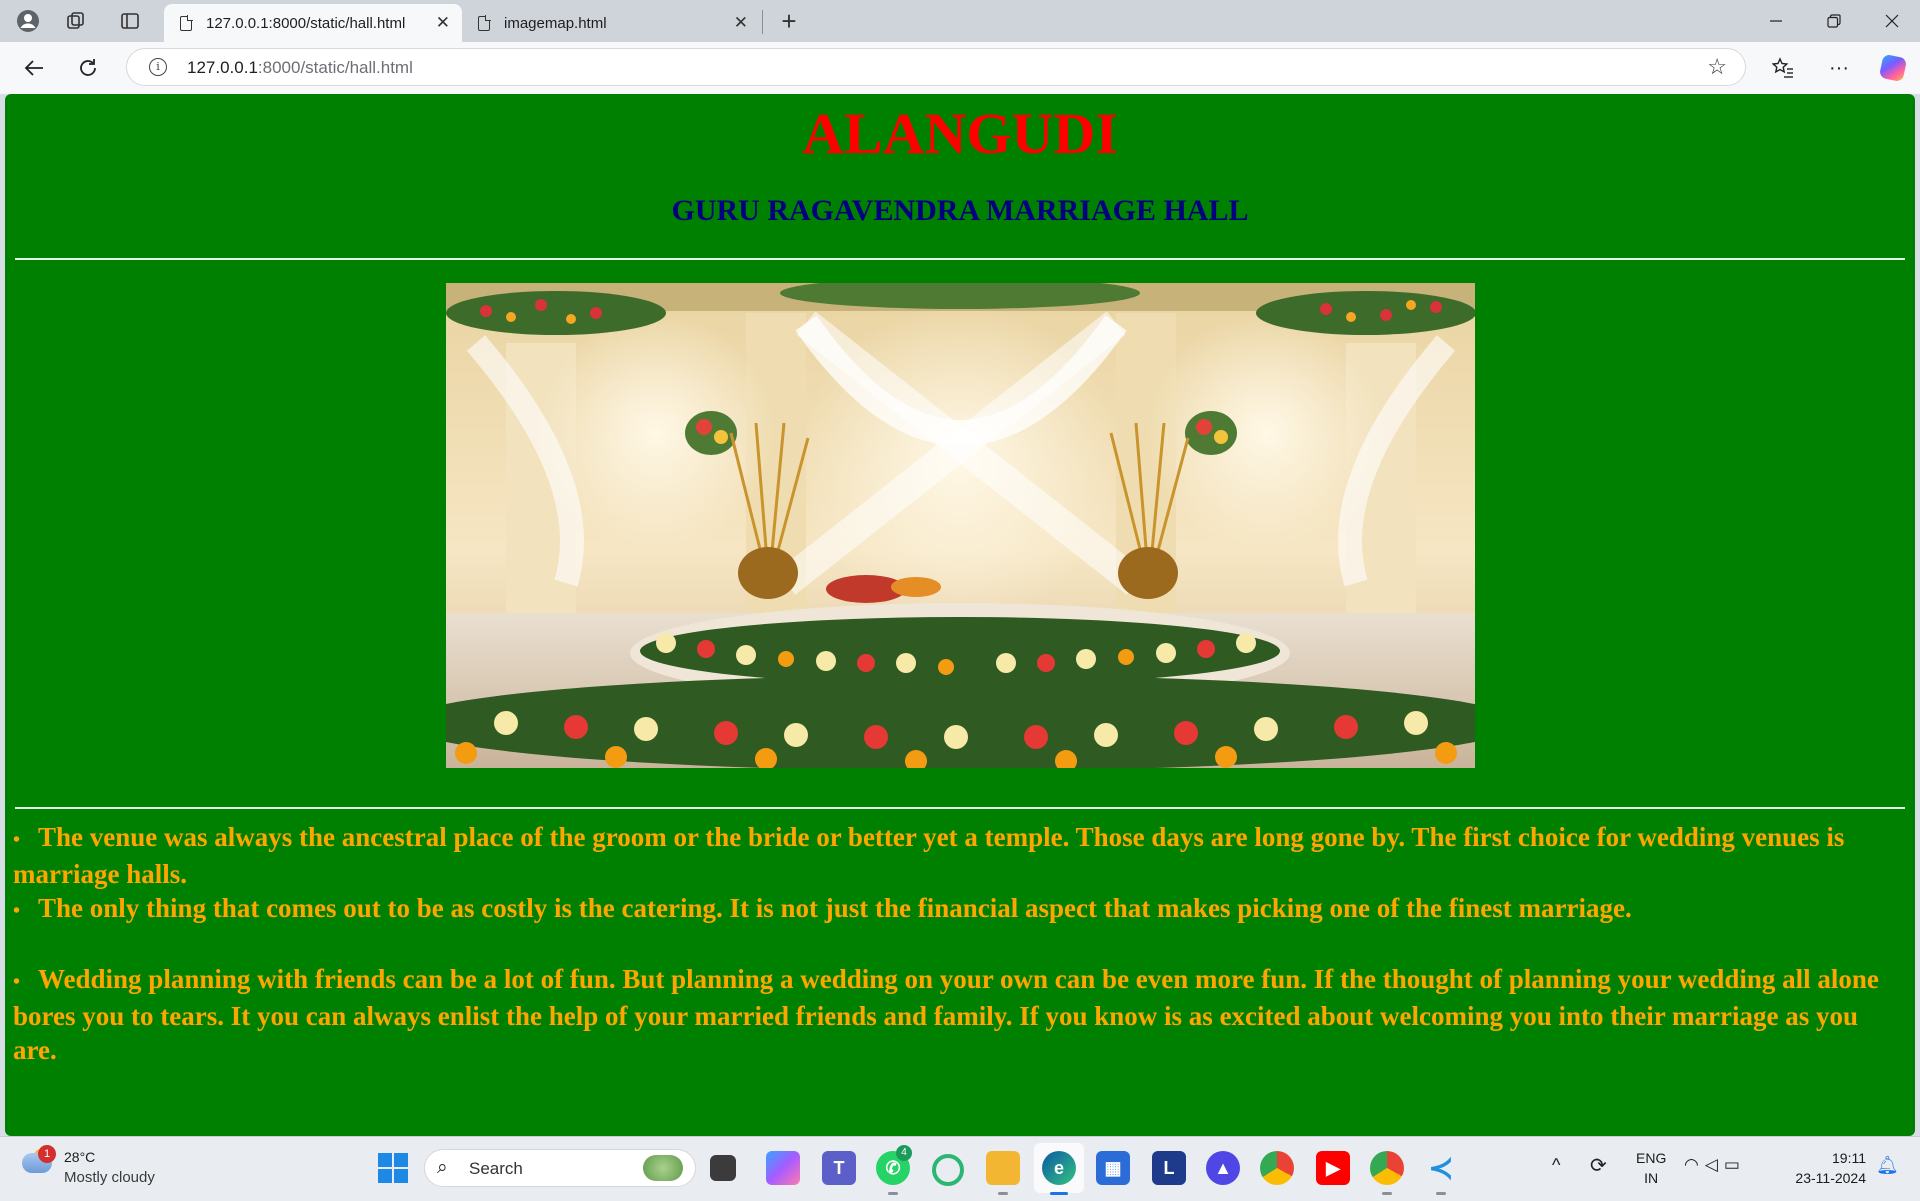  I want to click on favorite-star-icon: ☆, so click(1717, 67).